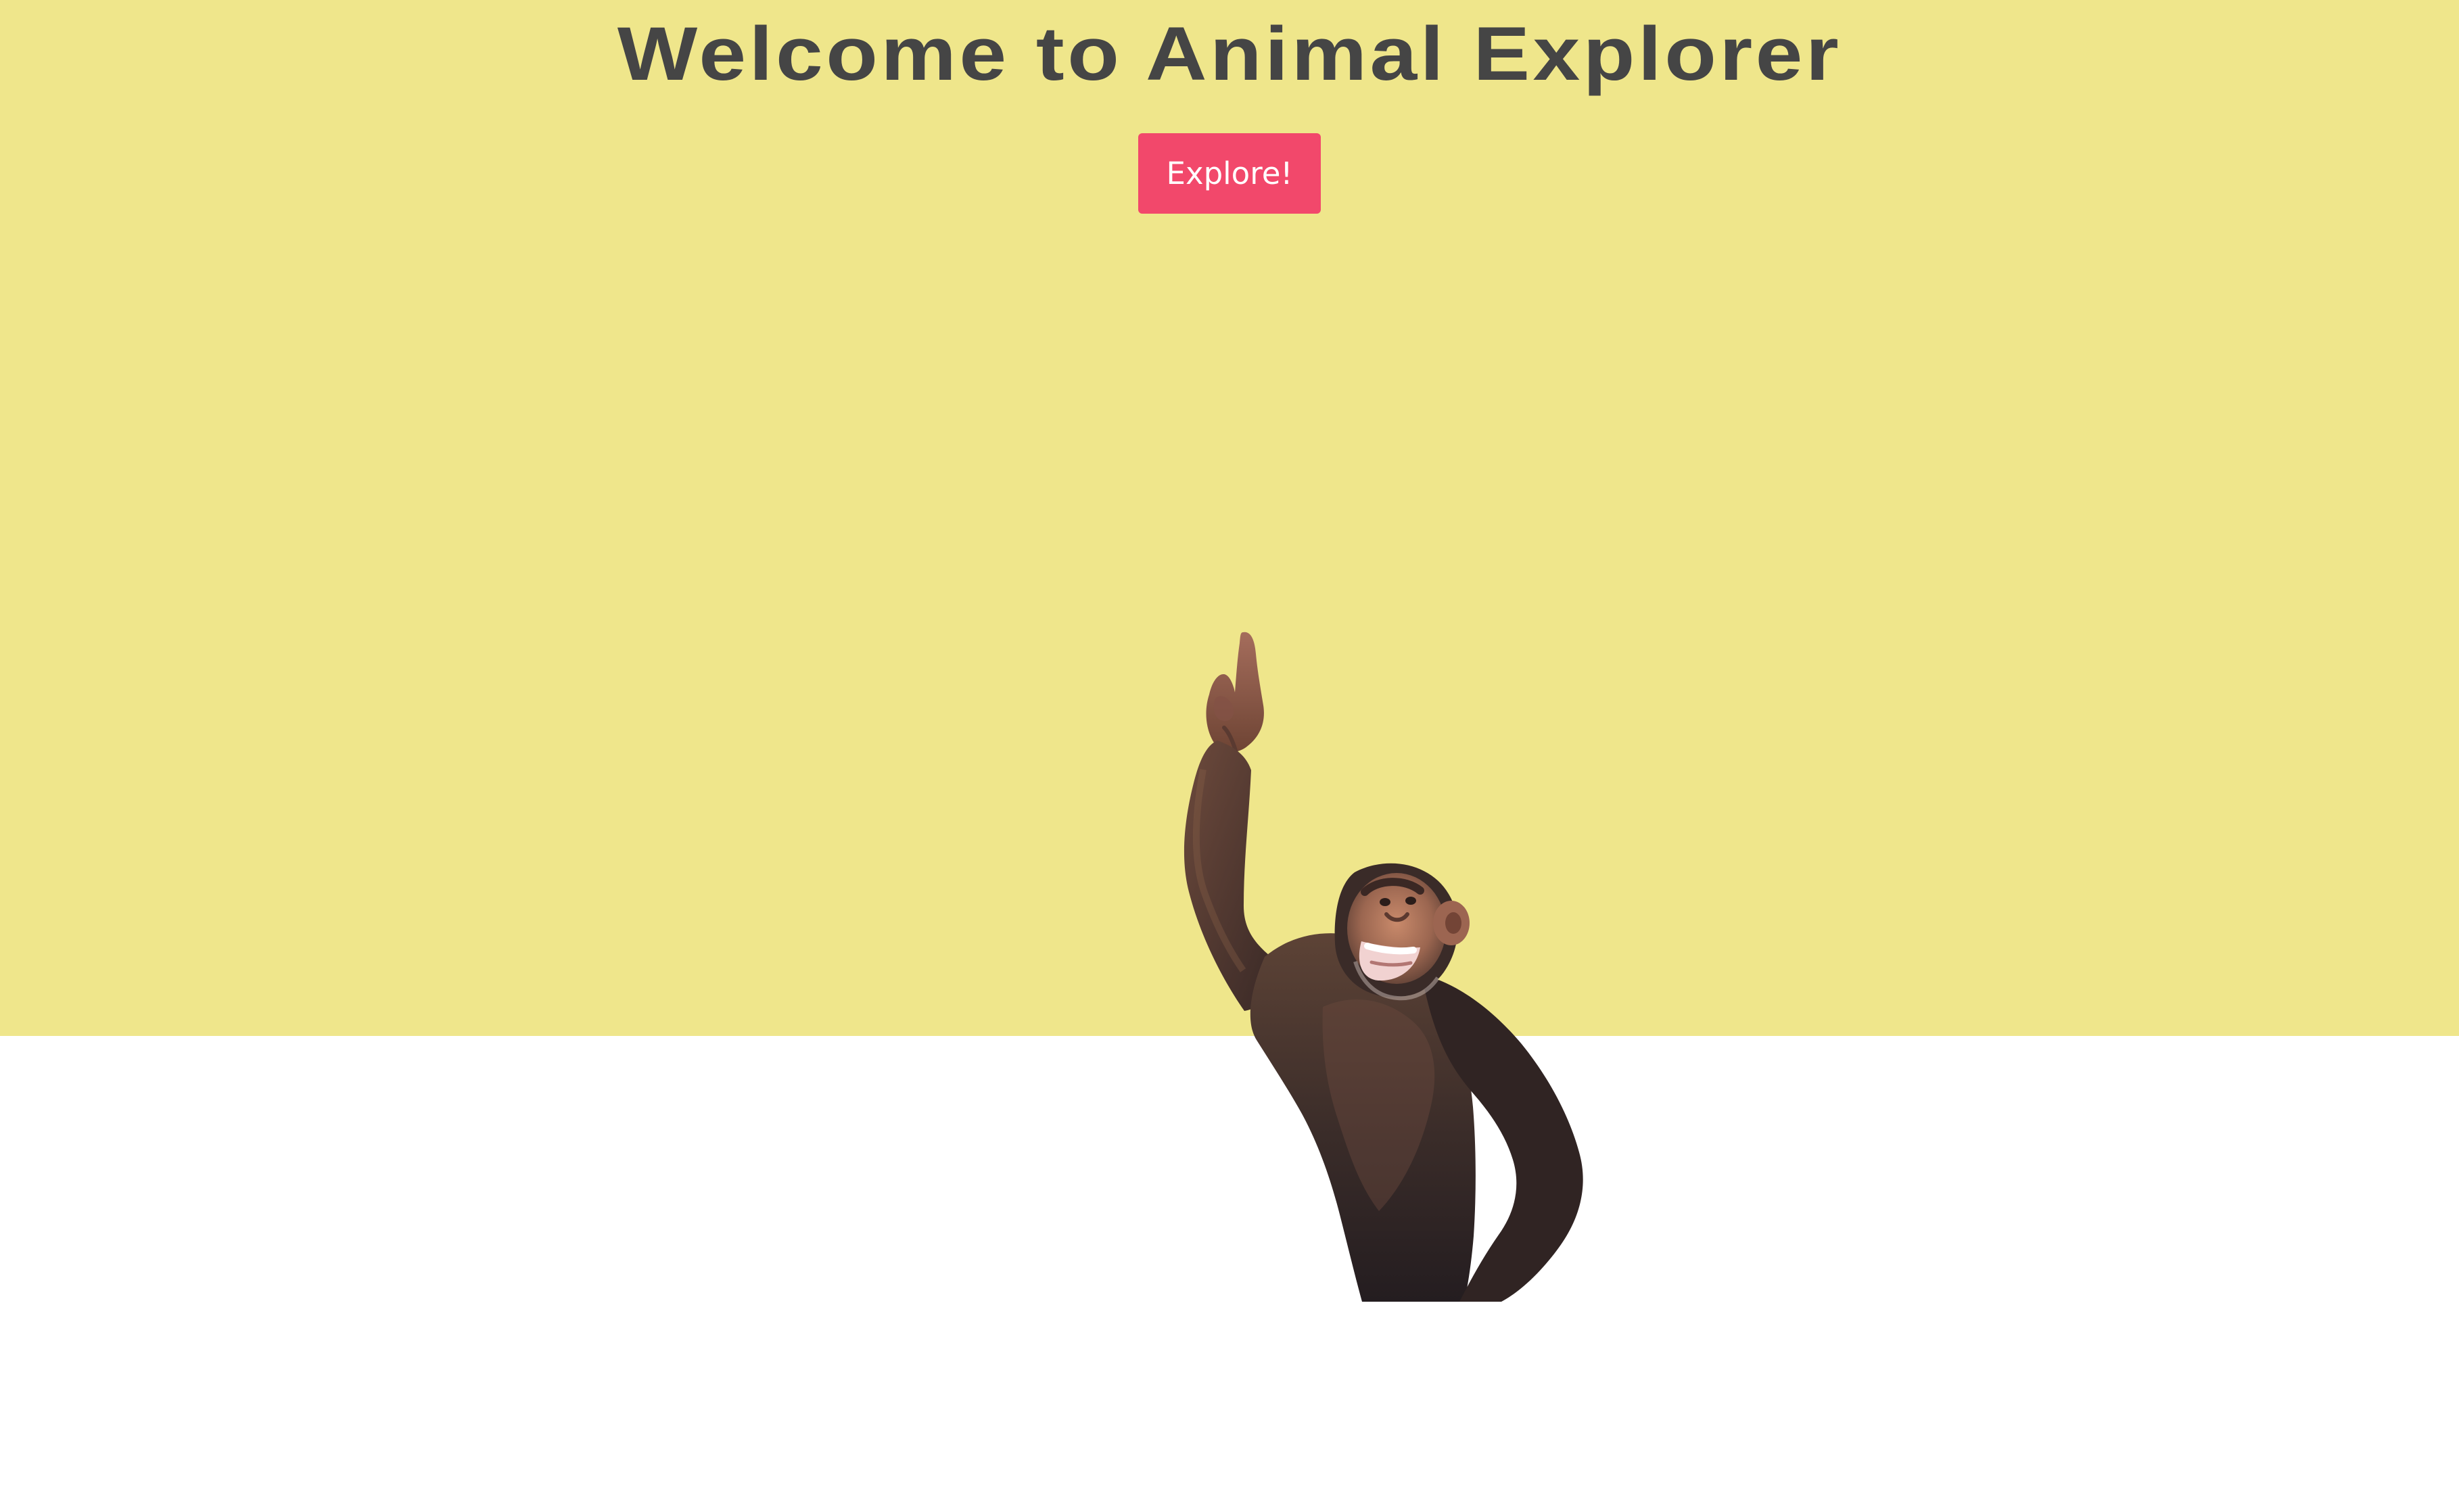 The width and height of the screenshot is (2459, 1512). What do you see at coordinates (1230, 173) in the screenshot?
I see `explore-button: Explore!` at bounding box center [1230, 173].